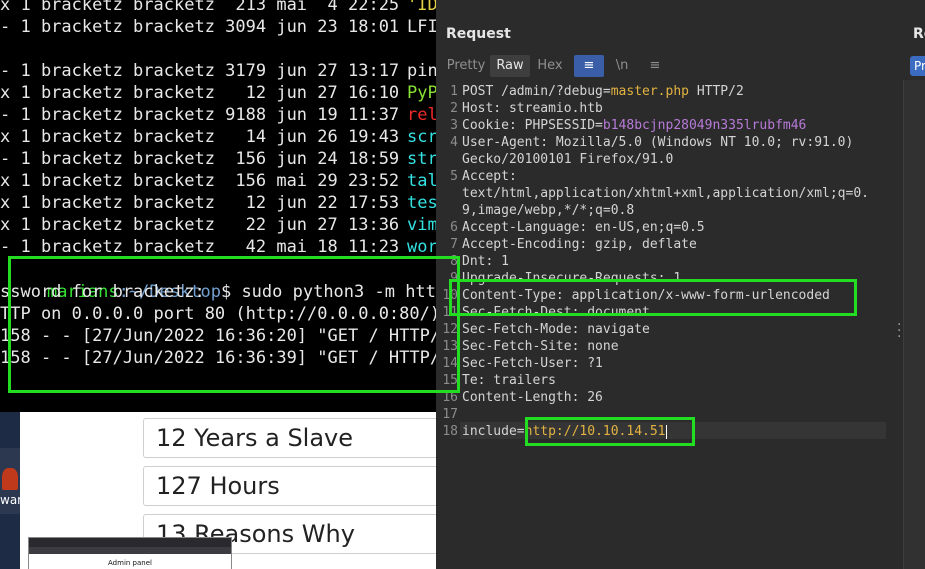 This screenshot has height=569, width=925. I want to click on request-line-text: Accept-Language: en-US,en;q=0.5, so click(583, 227).